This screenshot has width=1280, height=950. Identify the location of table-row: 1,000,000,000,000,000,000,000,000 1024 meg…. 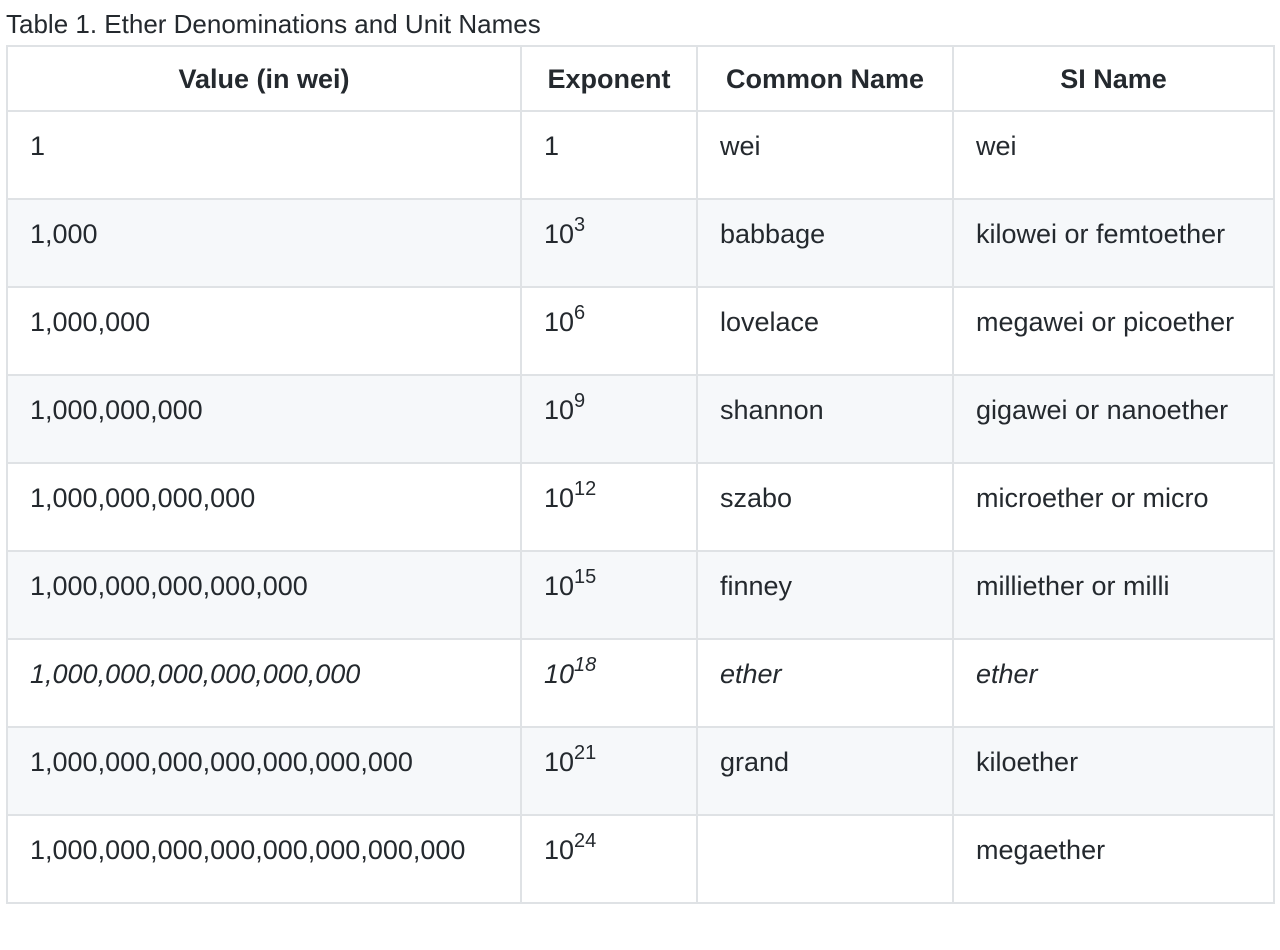
(640, 859).